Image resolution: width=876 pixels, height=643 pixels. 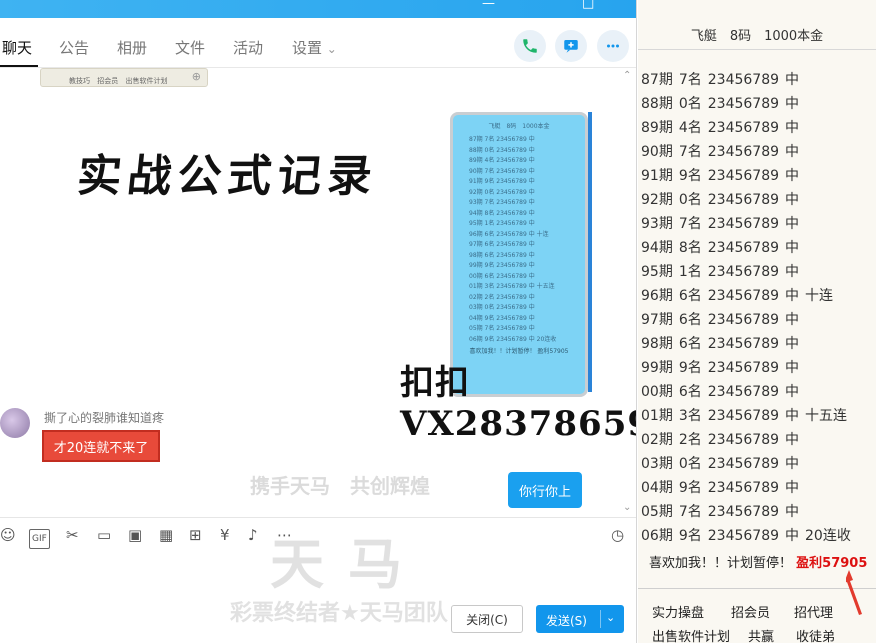 What do you see at coordinates (318, 535) in the screenshot?
I see `input-toolbar: ☺ GIF ✂ ▭ ▣ ▦ ⊞ ¥ ♪ ⋯ ◷` at bounding box center [318, 535].